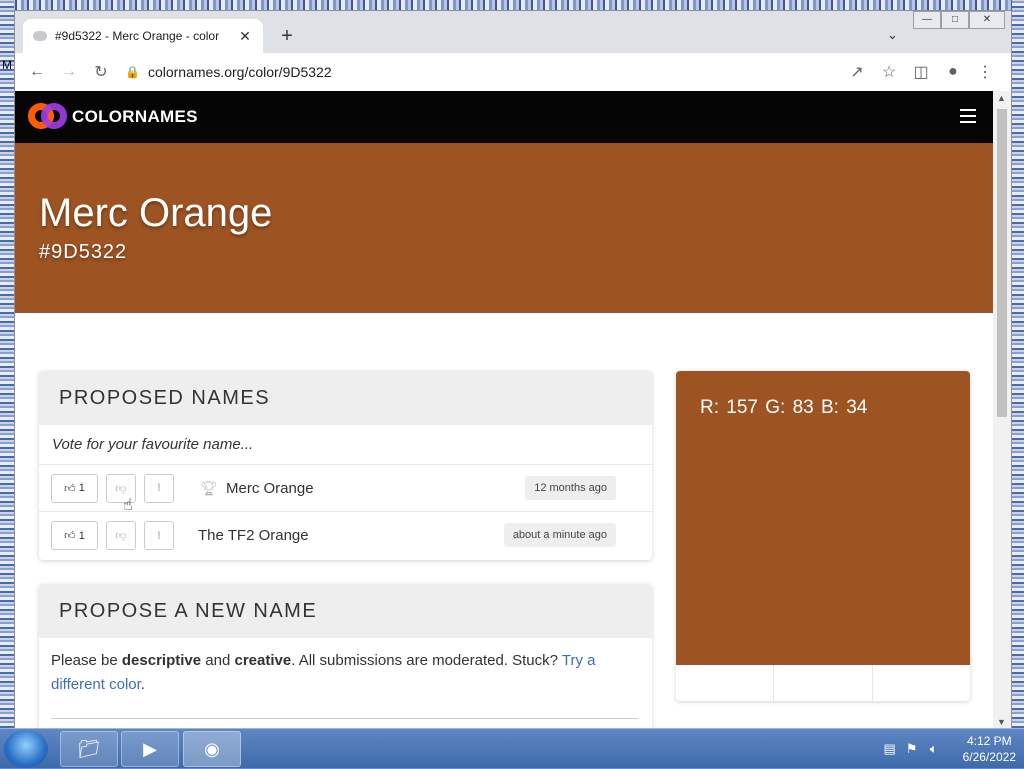 Image resolution: width=1024 pixels, height=769 pixels. I want to click on swatch-footer, so click(823, 683).